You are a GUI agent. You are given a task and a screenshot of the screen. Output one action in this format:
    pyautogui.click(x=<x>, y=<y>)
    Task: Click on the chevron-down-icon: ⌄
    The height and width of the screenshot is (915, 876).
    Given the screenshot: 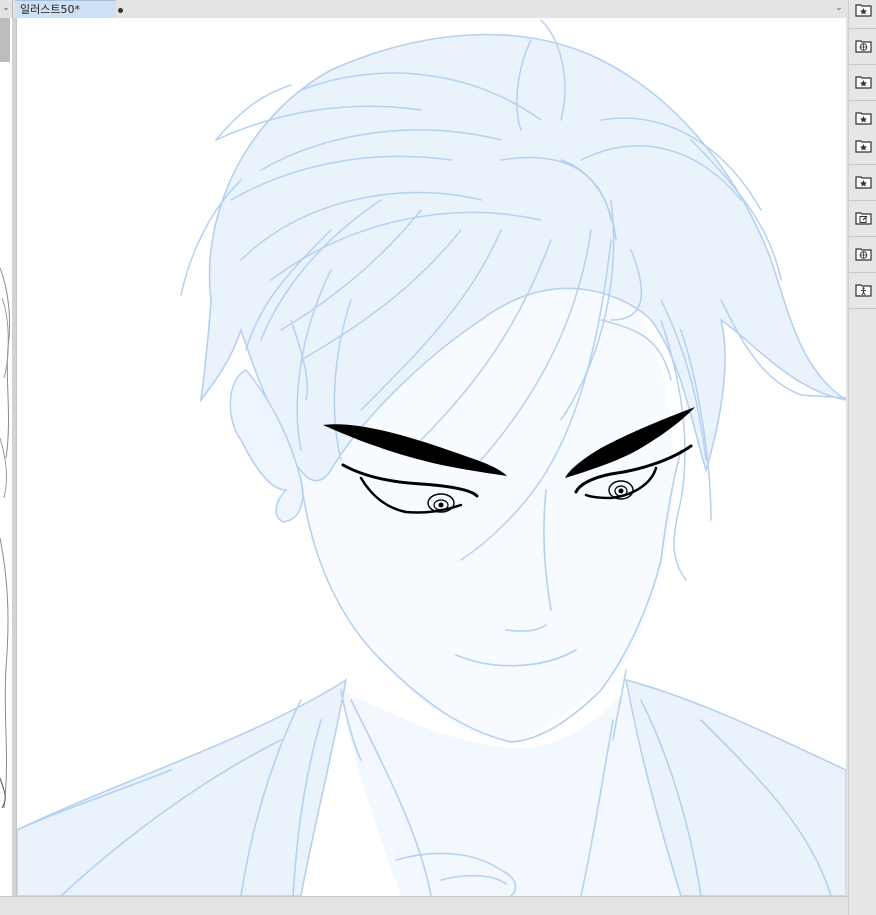 What is the action you would take?
    pyautogui.click(x=6, y=9)
    